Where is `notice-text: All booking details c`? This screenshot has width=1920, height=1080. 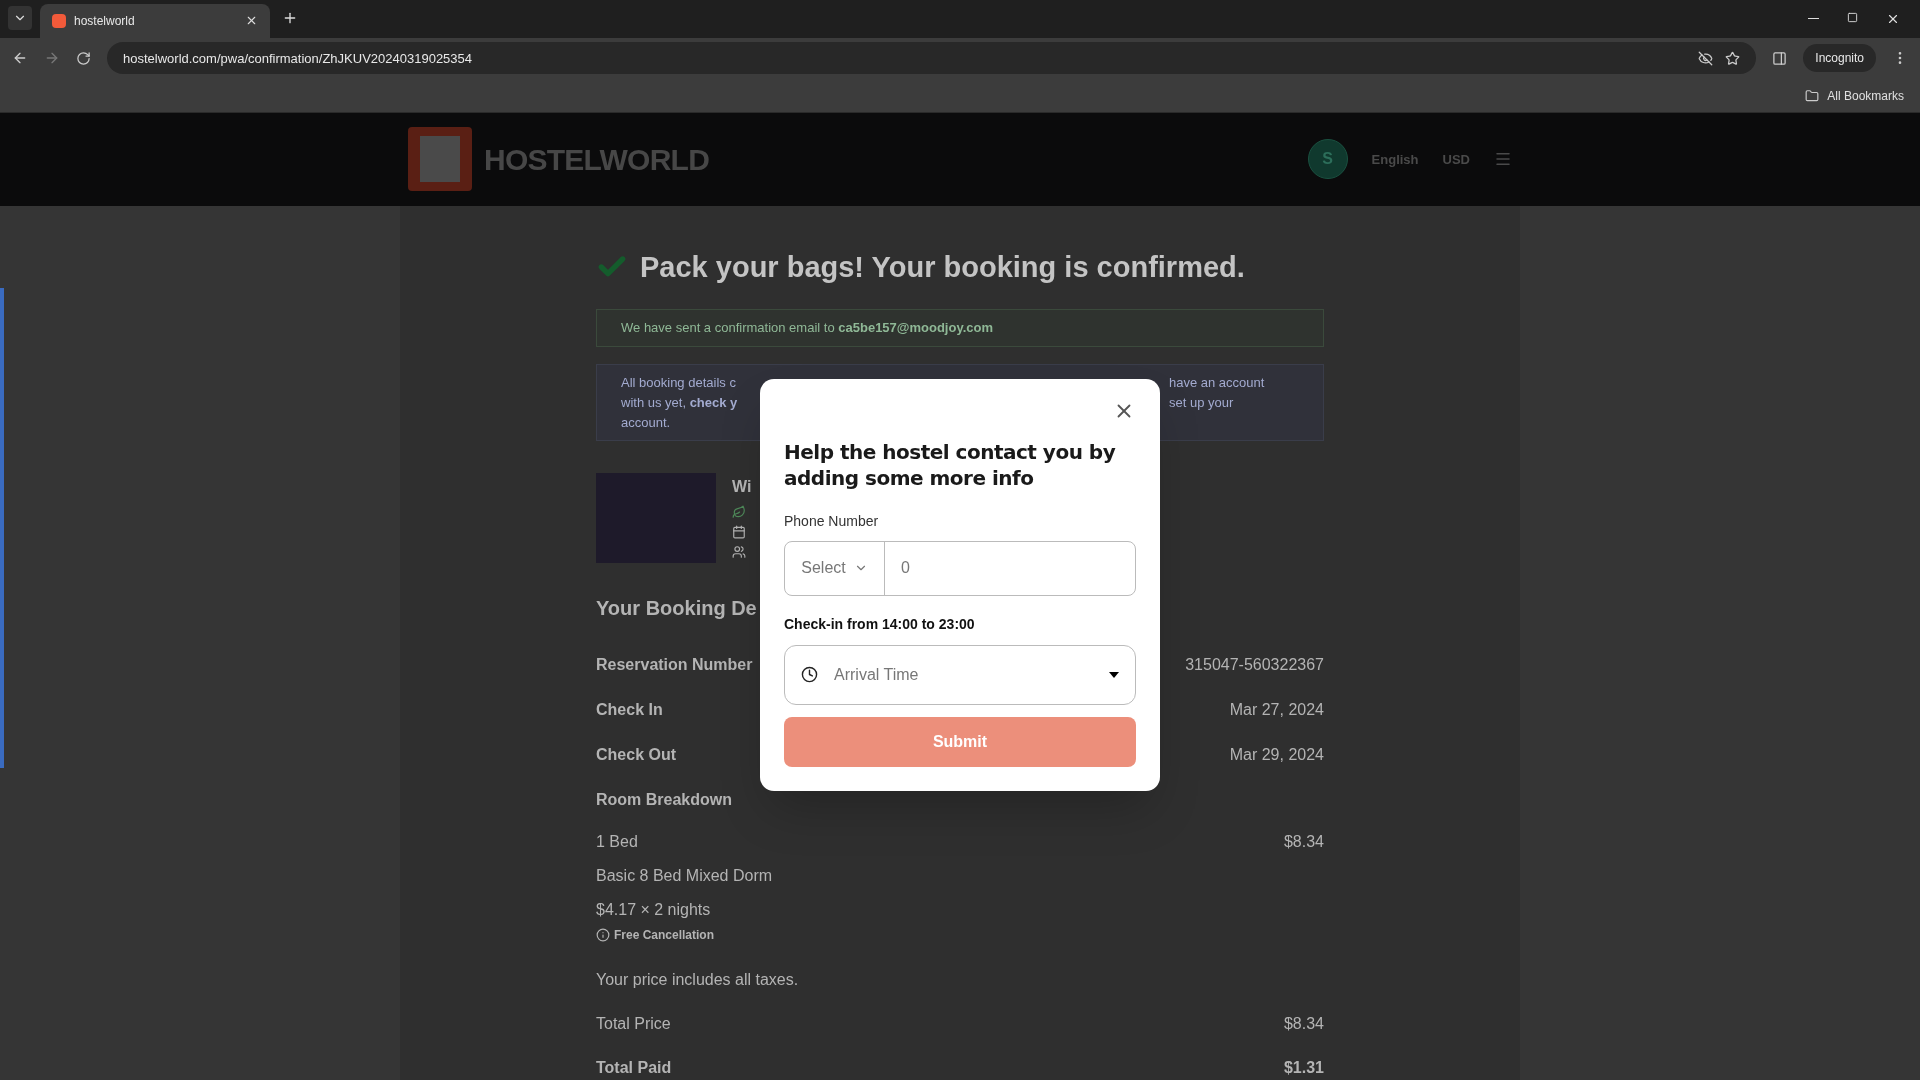 notice-text: All booking details c is located at coordinates (679, 383).